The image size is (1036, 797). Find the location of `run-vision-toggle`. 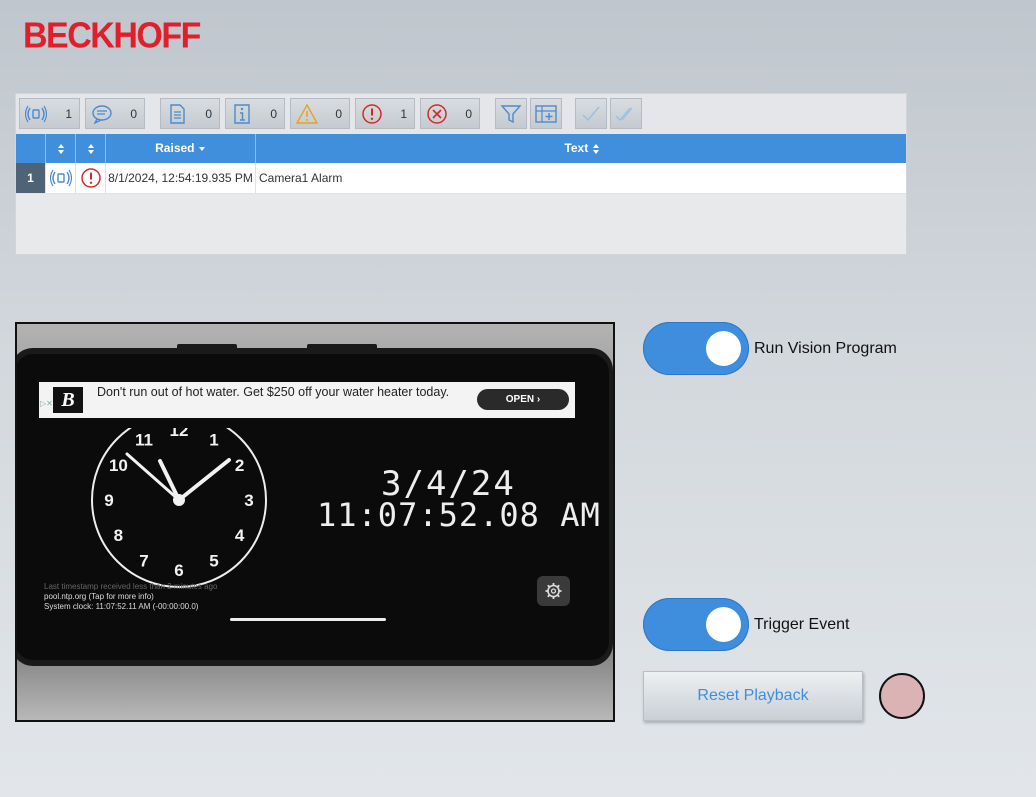

run-vision-toggle is located at coordinates (696, 348).